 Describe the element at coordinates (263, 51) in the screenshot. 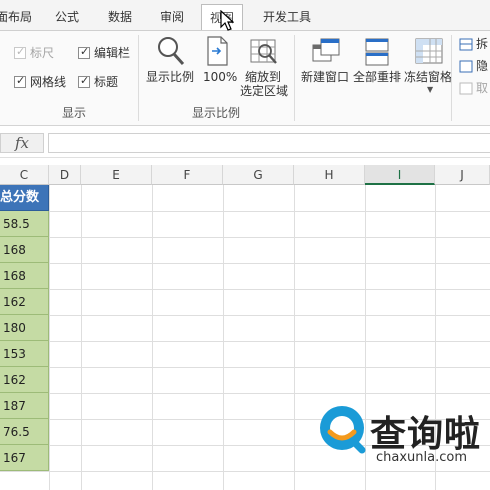

I see `zoom-to-selection-icon` at that location.